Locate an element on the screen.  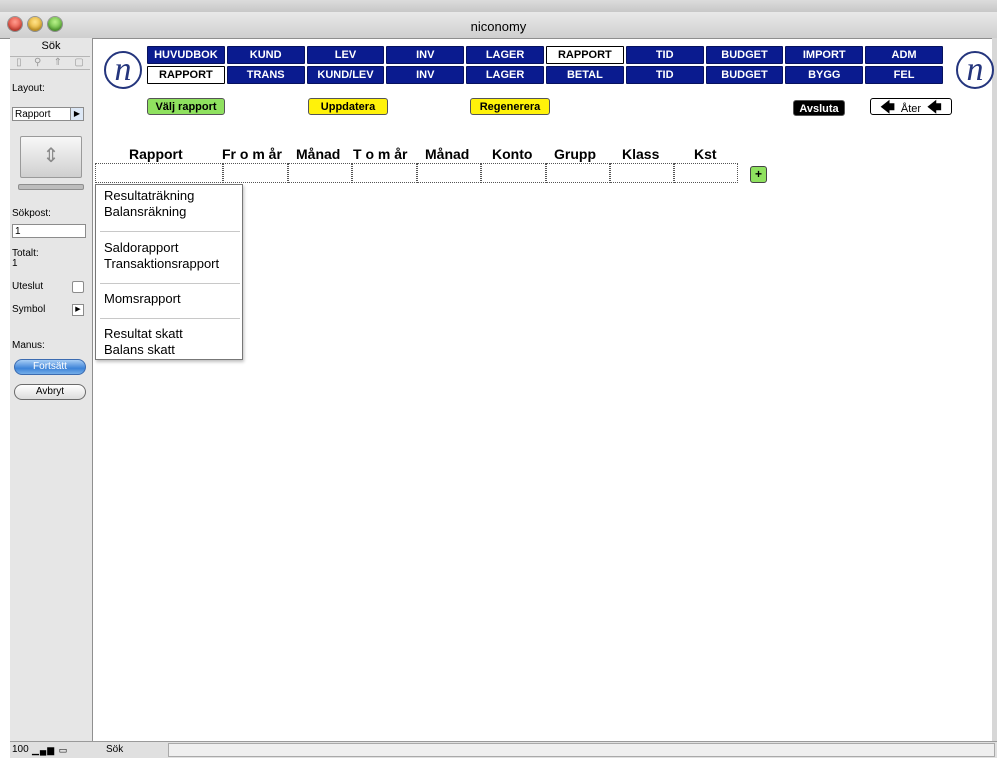
script-label: Manus: is located at coordinates (28, 345).